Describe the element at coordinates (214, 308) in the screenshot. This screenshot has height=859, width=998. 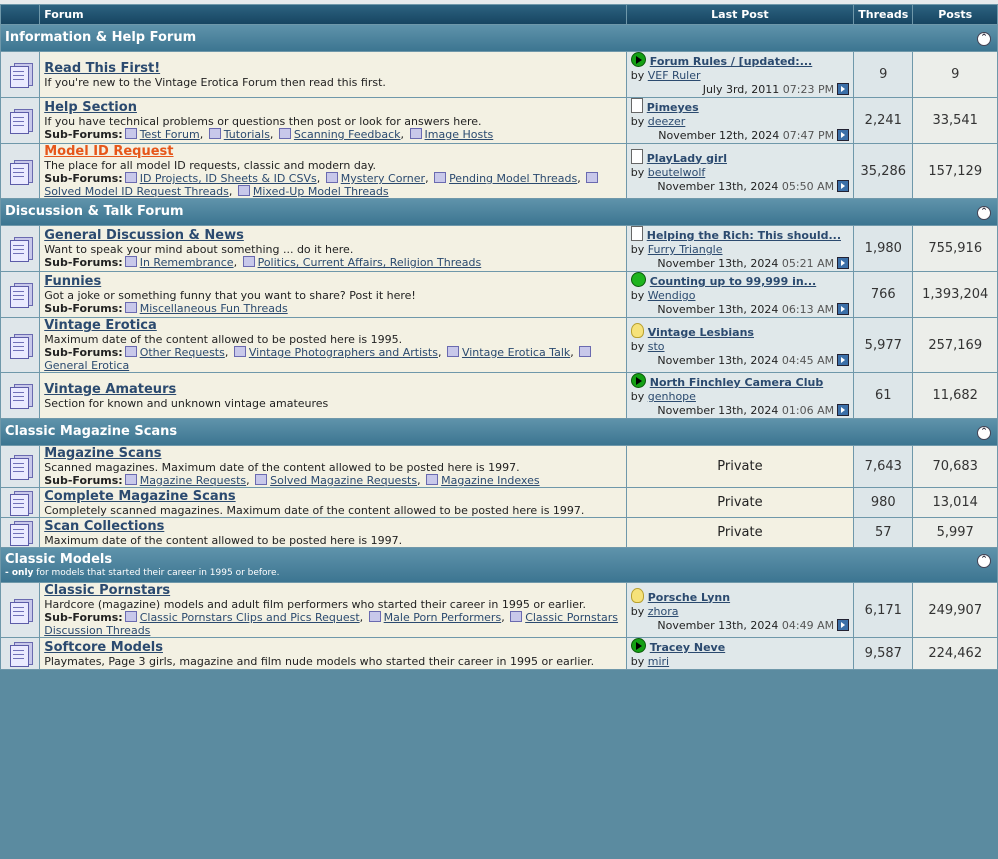
I see `subforum-link: Miscellaneous Fun Threads` at that location.